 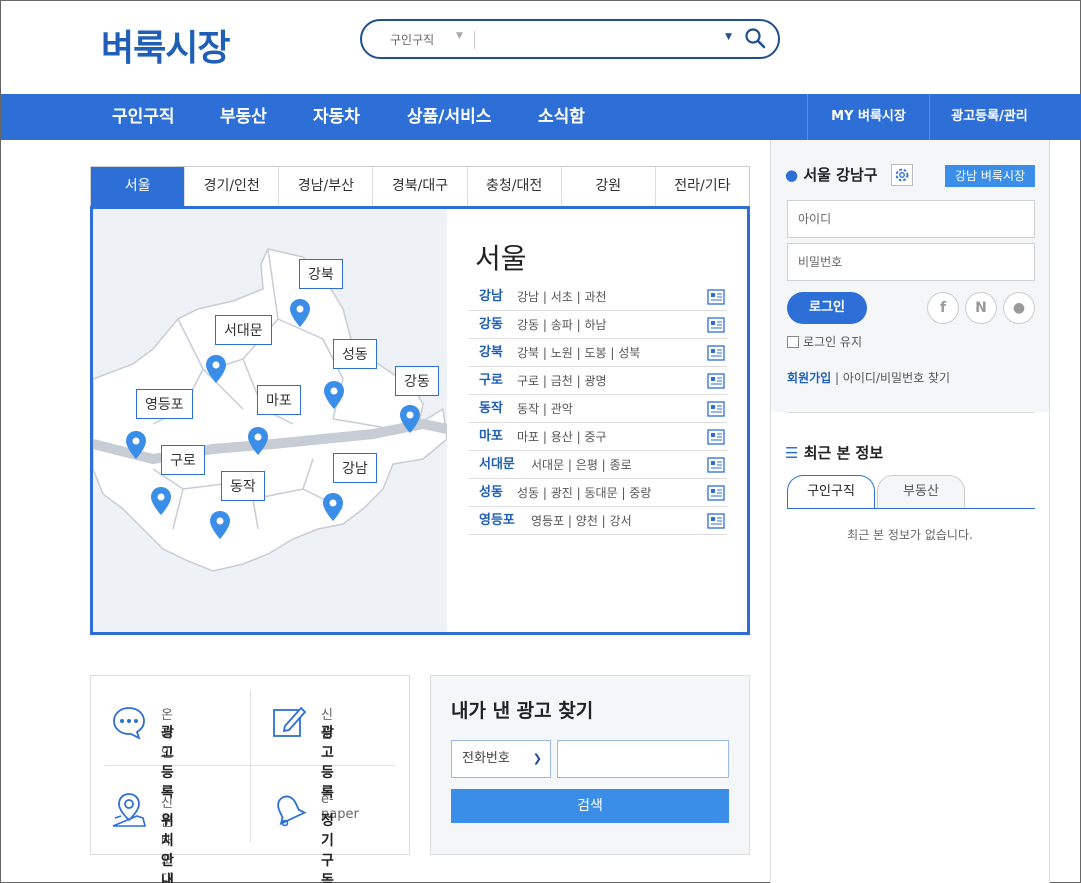 What do you see at coordinates (902, 175) in the screenshot?
I see `gear-icon` at bounding box center [902, 175].